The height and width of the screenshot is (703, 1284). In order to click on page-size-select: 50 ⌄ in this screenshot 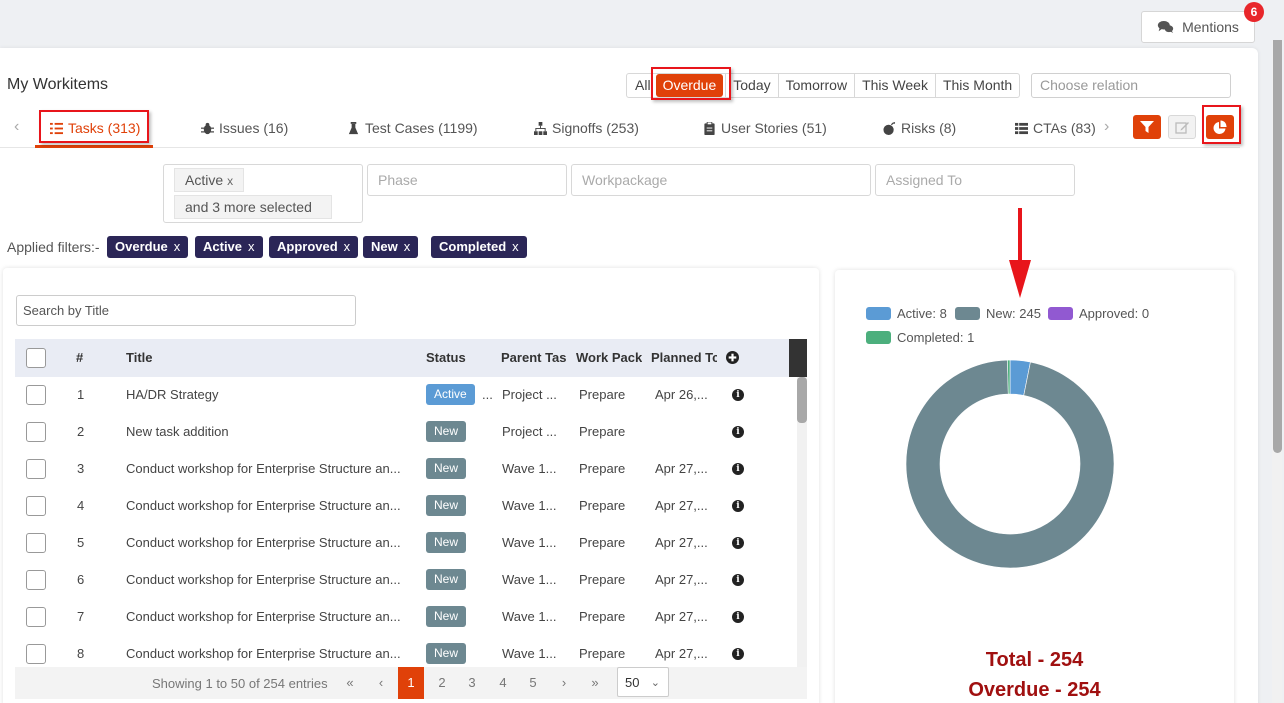, I will do `click(643, 682)`.